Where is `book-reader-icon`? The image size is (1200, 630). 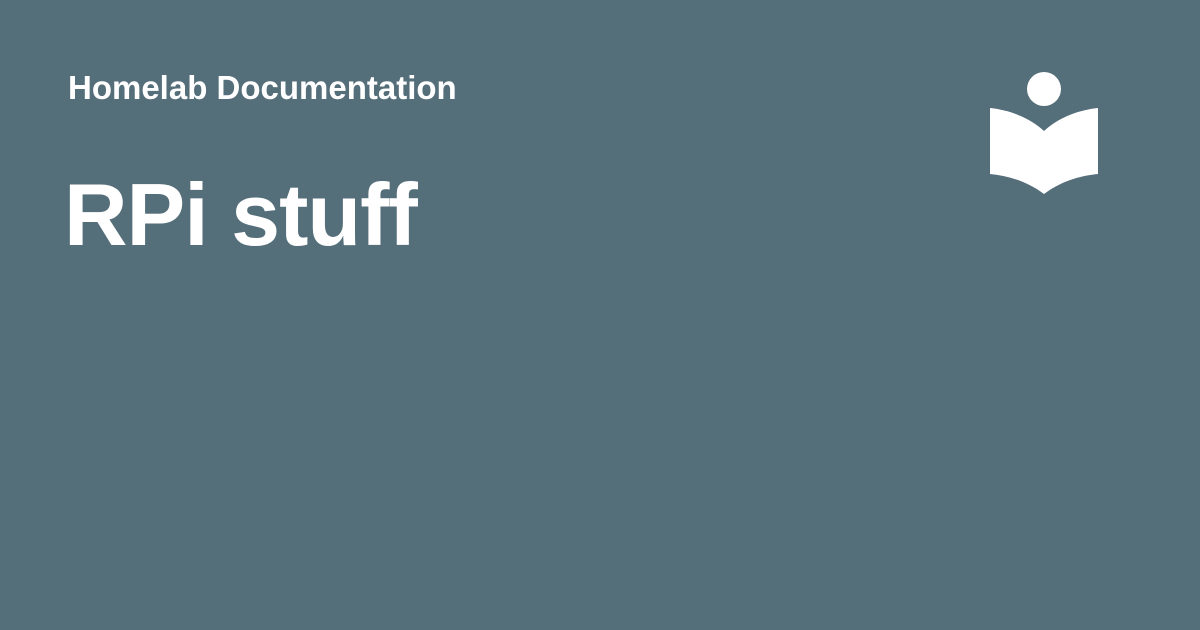 book-reader-icon is located at coordinates (1044, 133).